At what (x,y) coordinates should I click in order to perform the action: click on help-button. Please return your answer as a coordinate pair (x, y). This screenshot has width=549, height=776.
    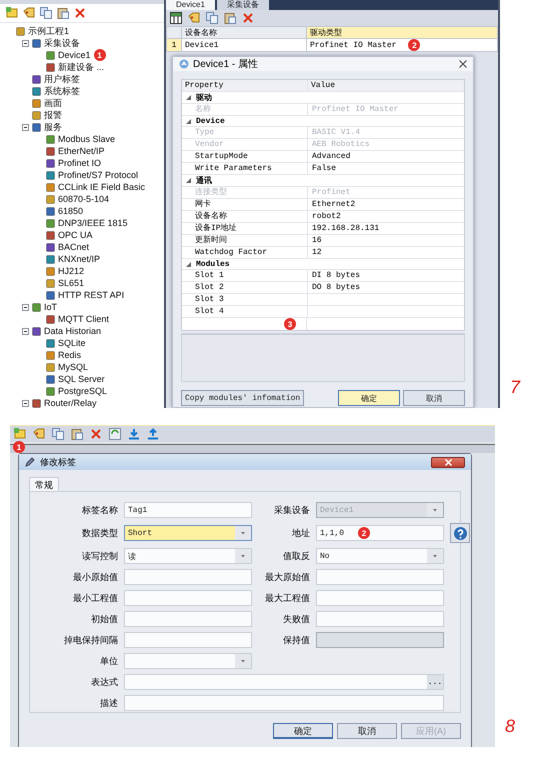
    Looking at the image, I should click on (460, 533).